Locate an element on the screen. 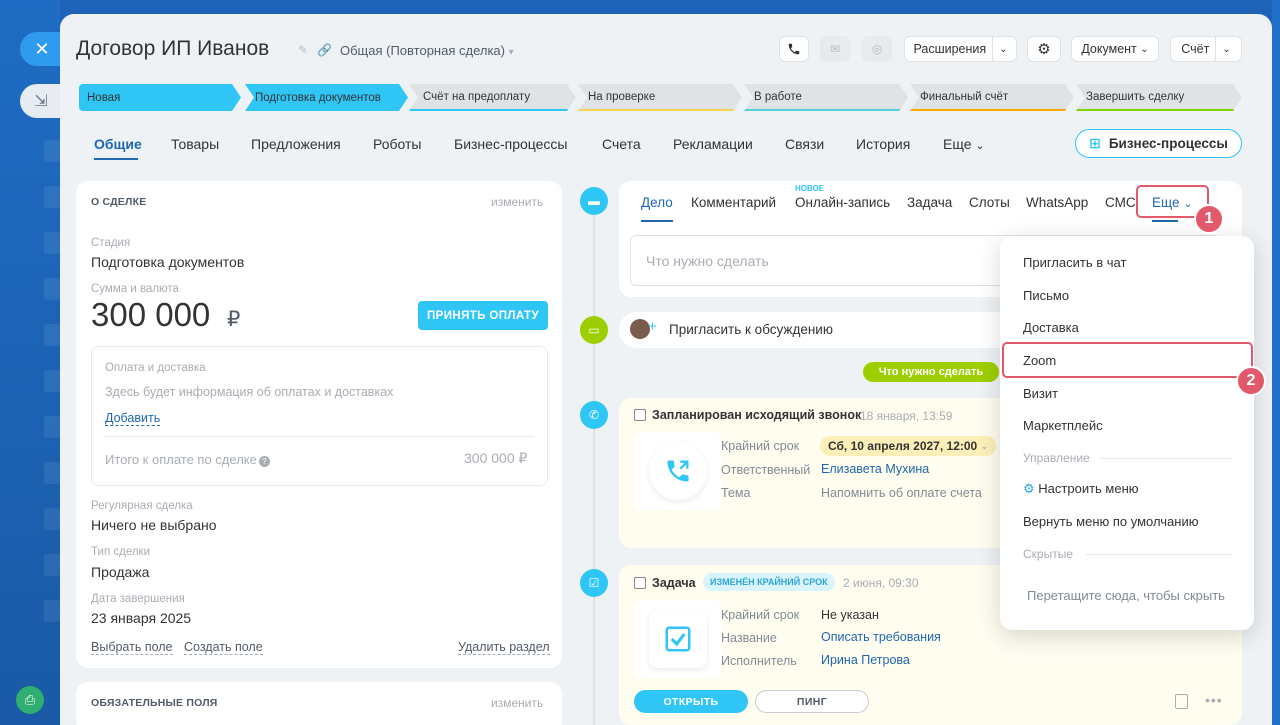 This screenshot has height=725, width=1280. task-icon-box is located at coordinates (678, 639).